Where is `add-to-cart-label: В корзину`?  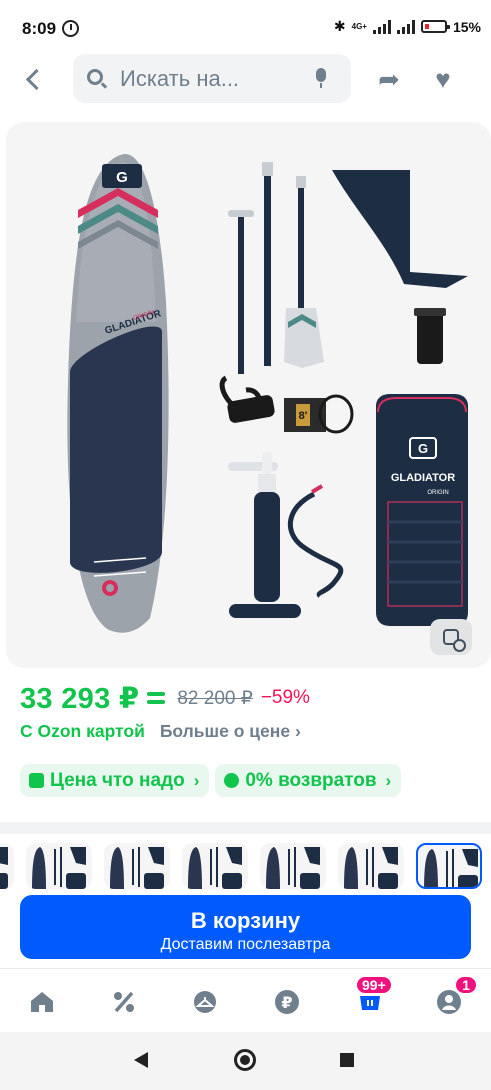 add-to-cart-label: В корзину is located at coordinates (245, 920).